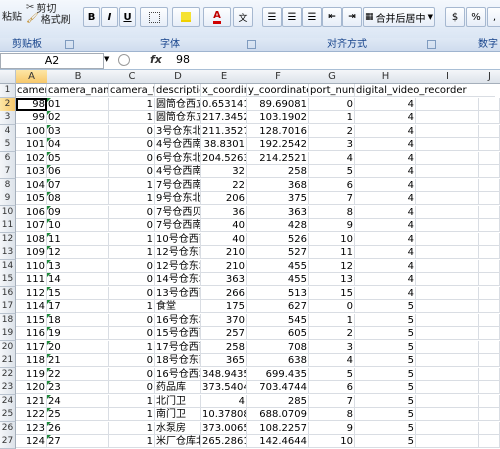 The image size is (500, 449). Describe the element at coordinates (8, 185) in the screenshot. I see `row-header: 8` at that location.